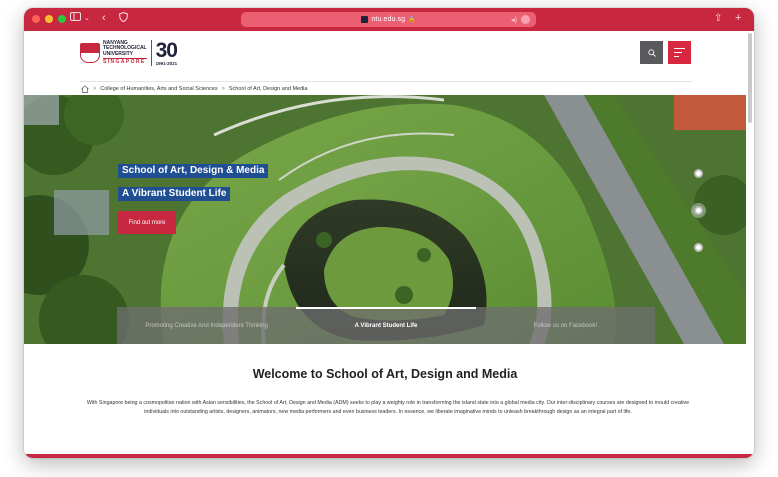 Image resolution: width=778 pixels, height=477 pixels. I want to click on browser-toolbar: ⌄ ‹ ntu.edu.sg 🔒 ◂) ⇧ +, so click(389, 19).